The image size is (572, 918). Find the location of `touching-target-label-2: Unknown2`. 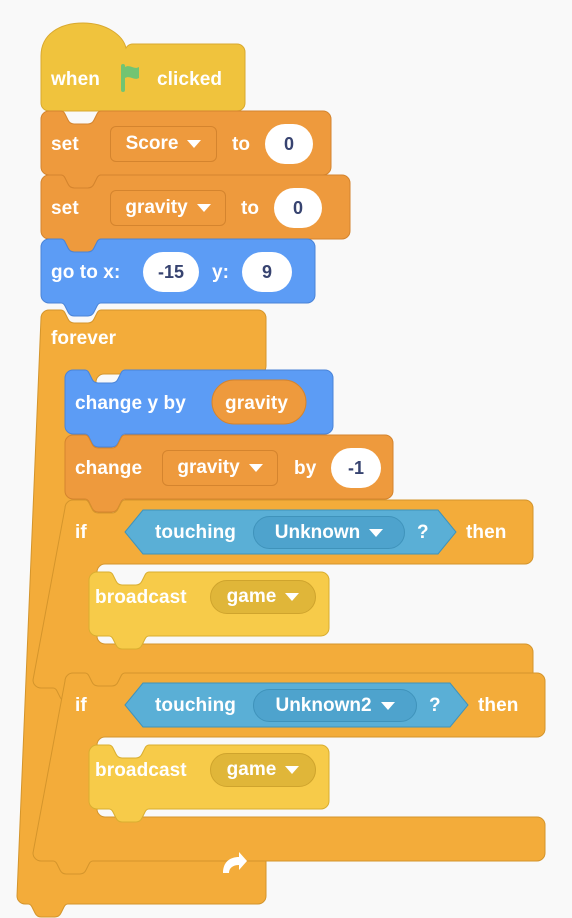

touching-target-label-2: Unknown2 is located at coordinates (323, 705).